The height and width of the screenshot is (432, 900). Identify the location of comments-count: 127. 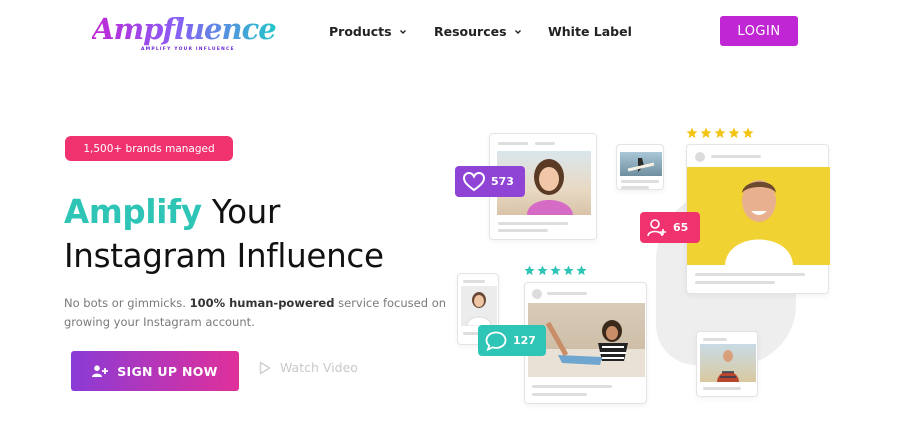
(524, 340).